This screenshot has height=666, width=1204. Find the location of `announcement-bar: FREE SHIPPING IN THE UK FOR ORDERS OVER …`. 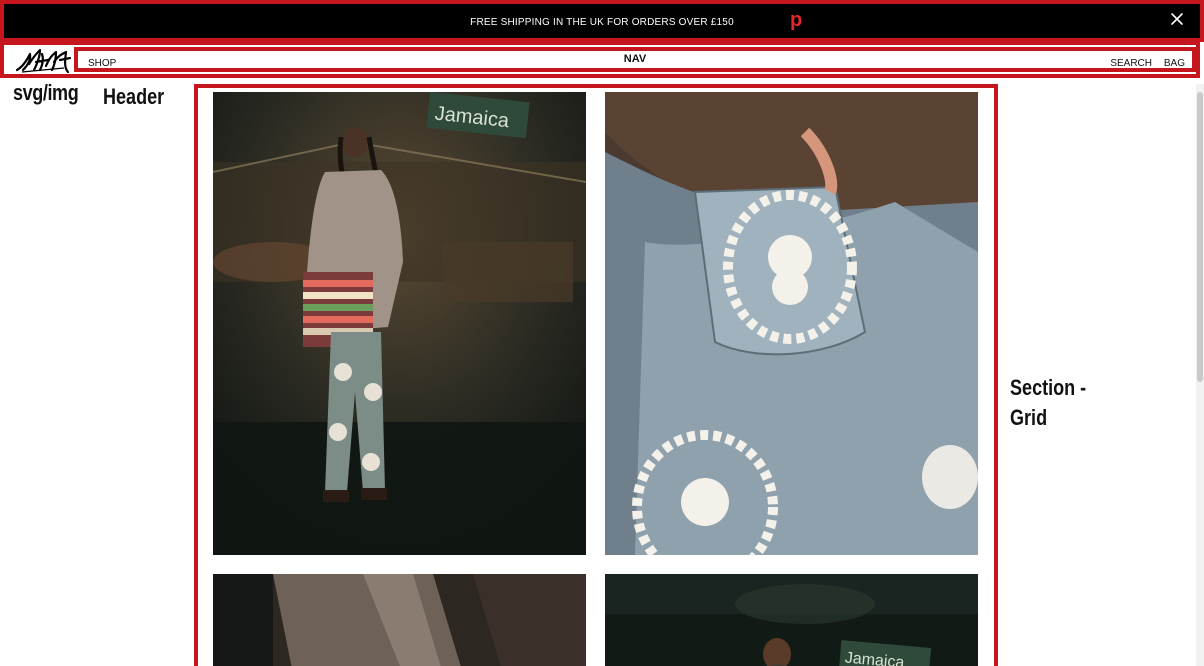

announcement-bar: FREE SHIPPING IN THE UK FOR ORDERS OVER … is located at coordinates (602, 21).